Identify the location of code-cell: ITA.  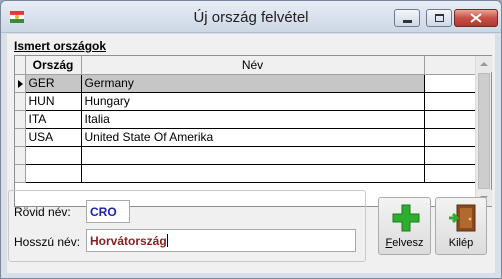
(53, 119).